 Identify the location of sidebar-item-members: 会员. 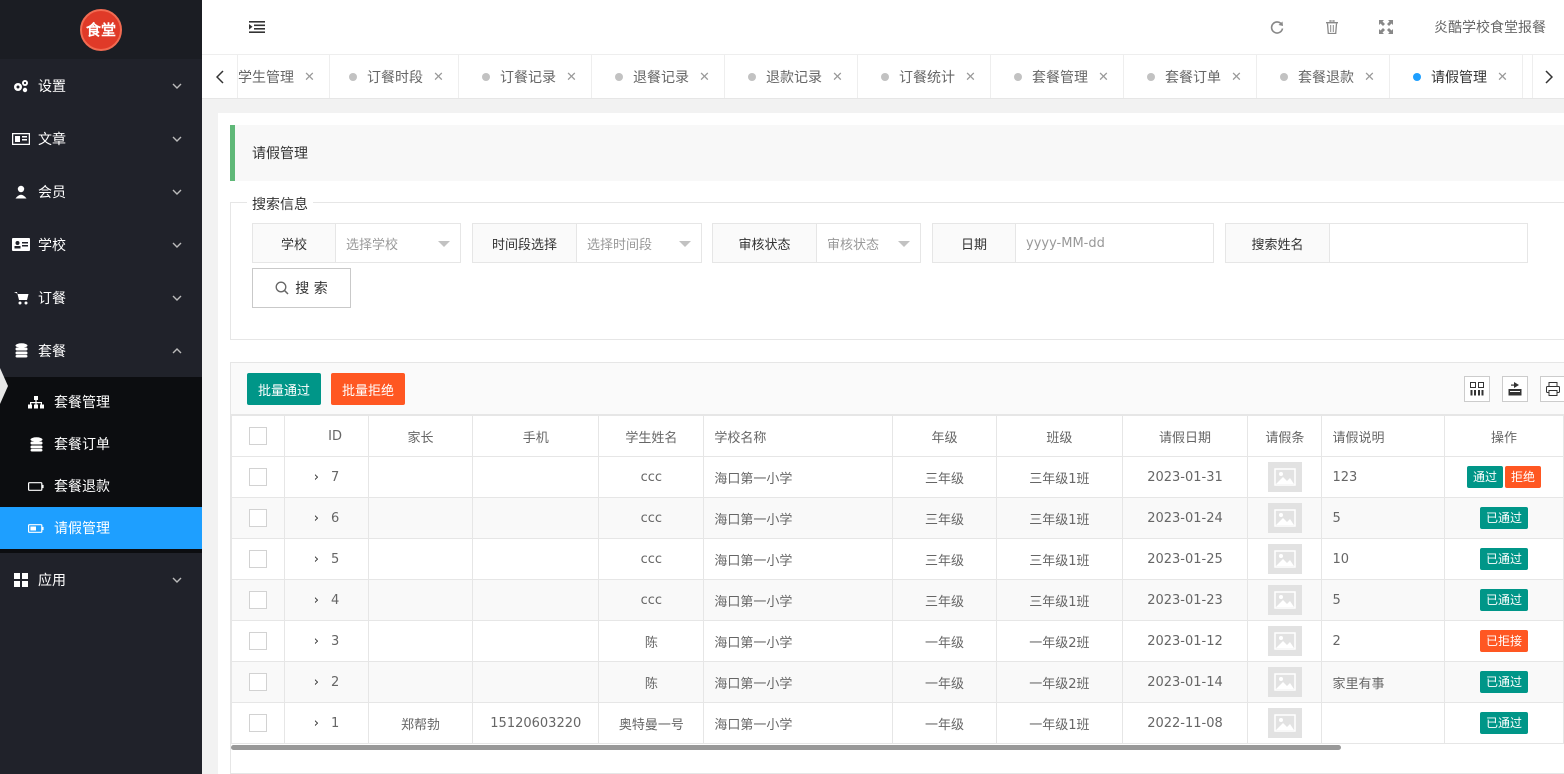
(101, 191).